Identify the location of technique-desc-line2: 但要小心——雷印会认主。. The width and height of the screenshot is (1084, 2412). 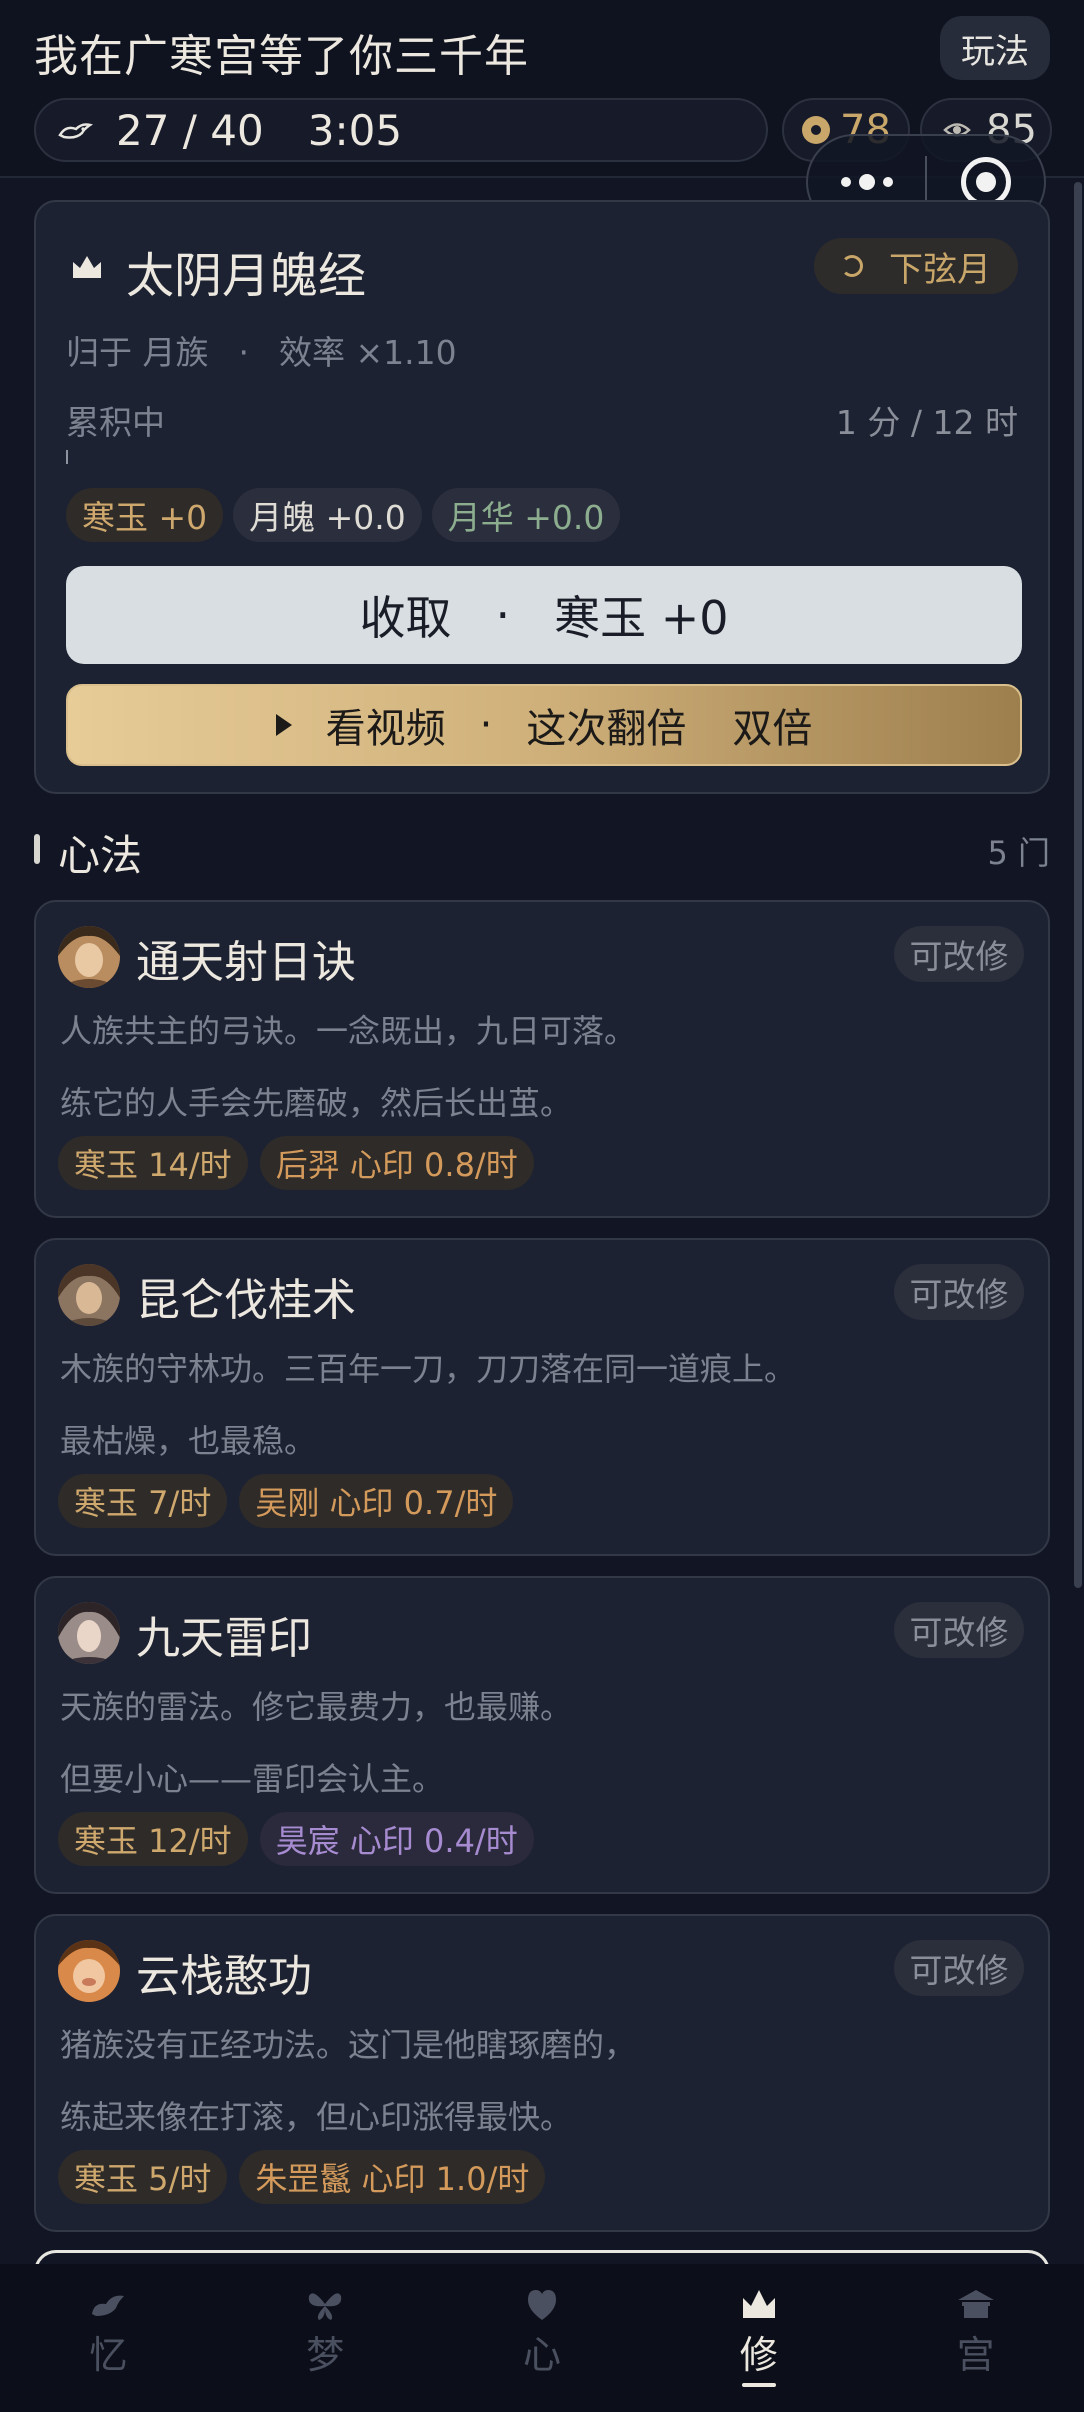
(252, 1779).